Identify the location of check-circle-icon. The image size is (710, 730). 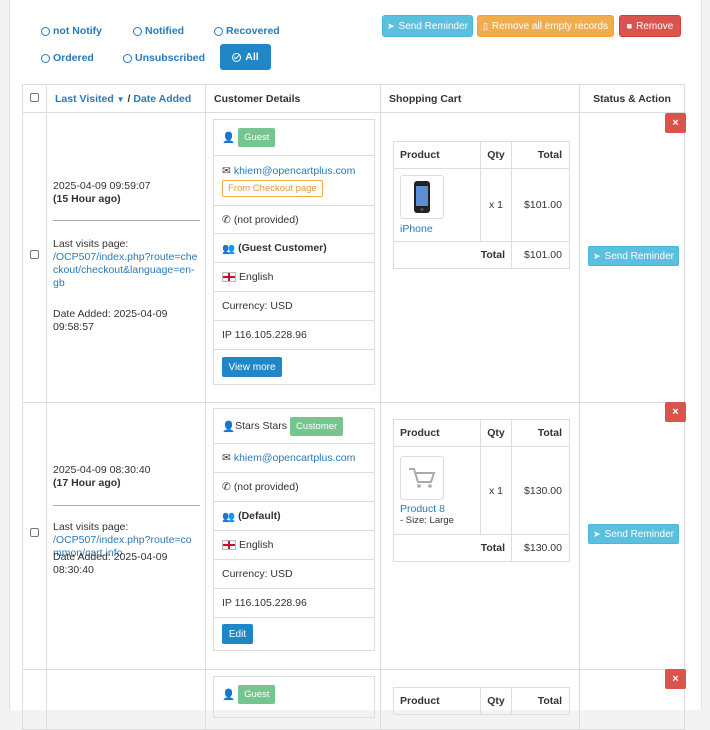
(237, 57).